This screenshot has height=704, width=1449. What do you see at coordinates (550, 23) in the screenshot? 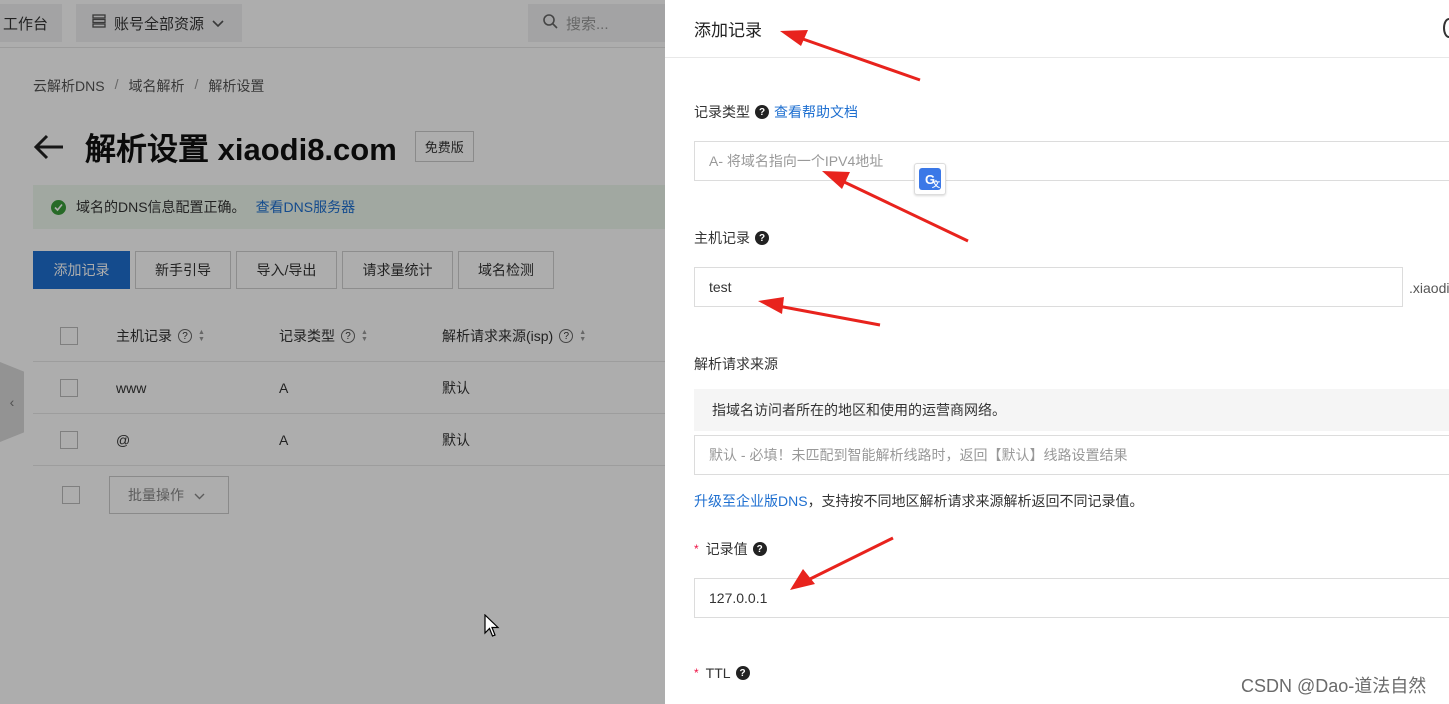
I see `search-icon` at bounding box center [550, 23].